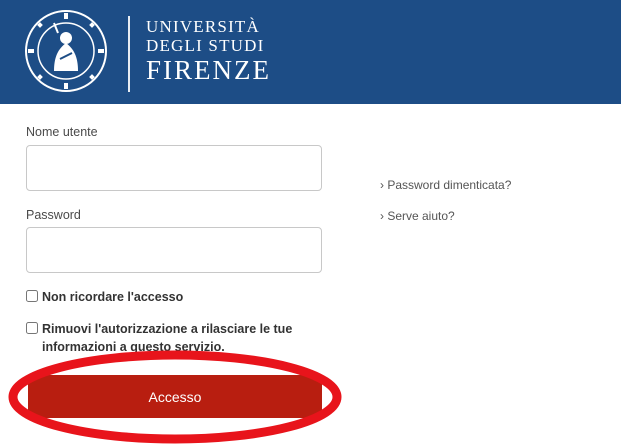 This screenshot has height=448, width=621. What do you see at coordinates (62, 132) in the screenshot?
I see `username-label: Nome utente` at bounding box center [62, 132].